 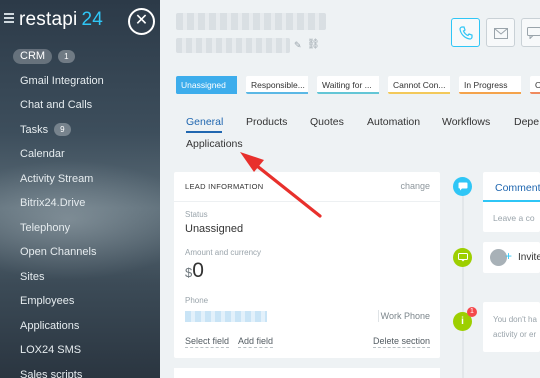 What do you see at coordinates (62, 80) in the screenshot?
I see `sidebar-item-label: Gmail Integration` at bounding box center [62, 80].